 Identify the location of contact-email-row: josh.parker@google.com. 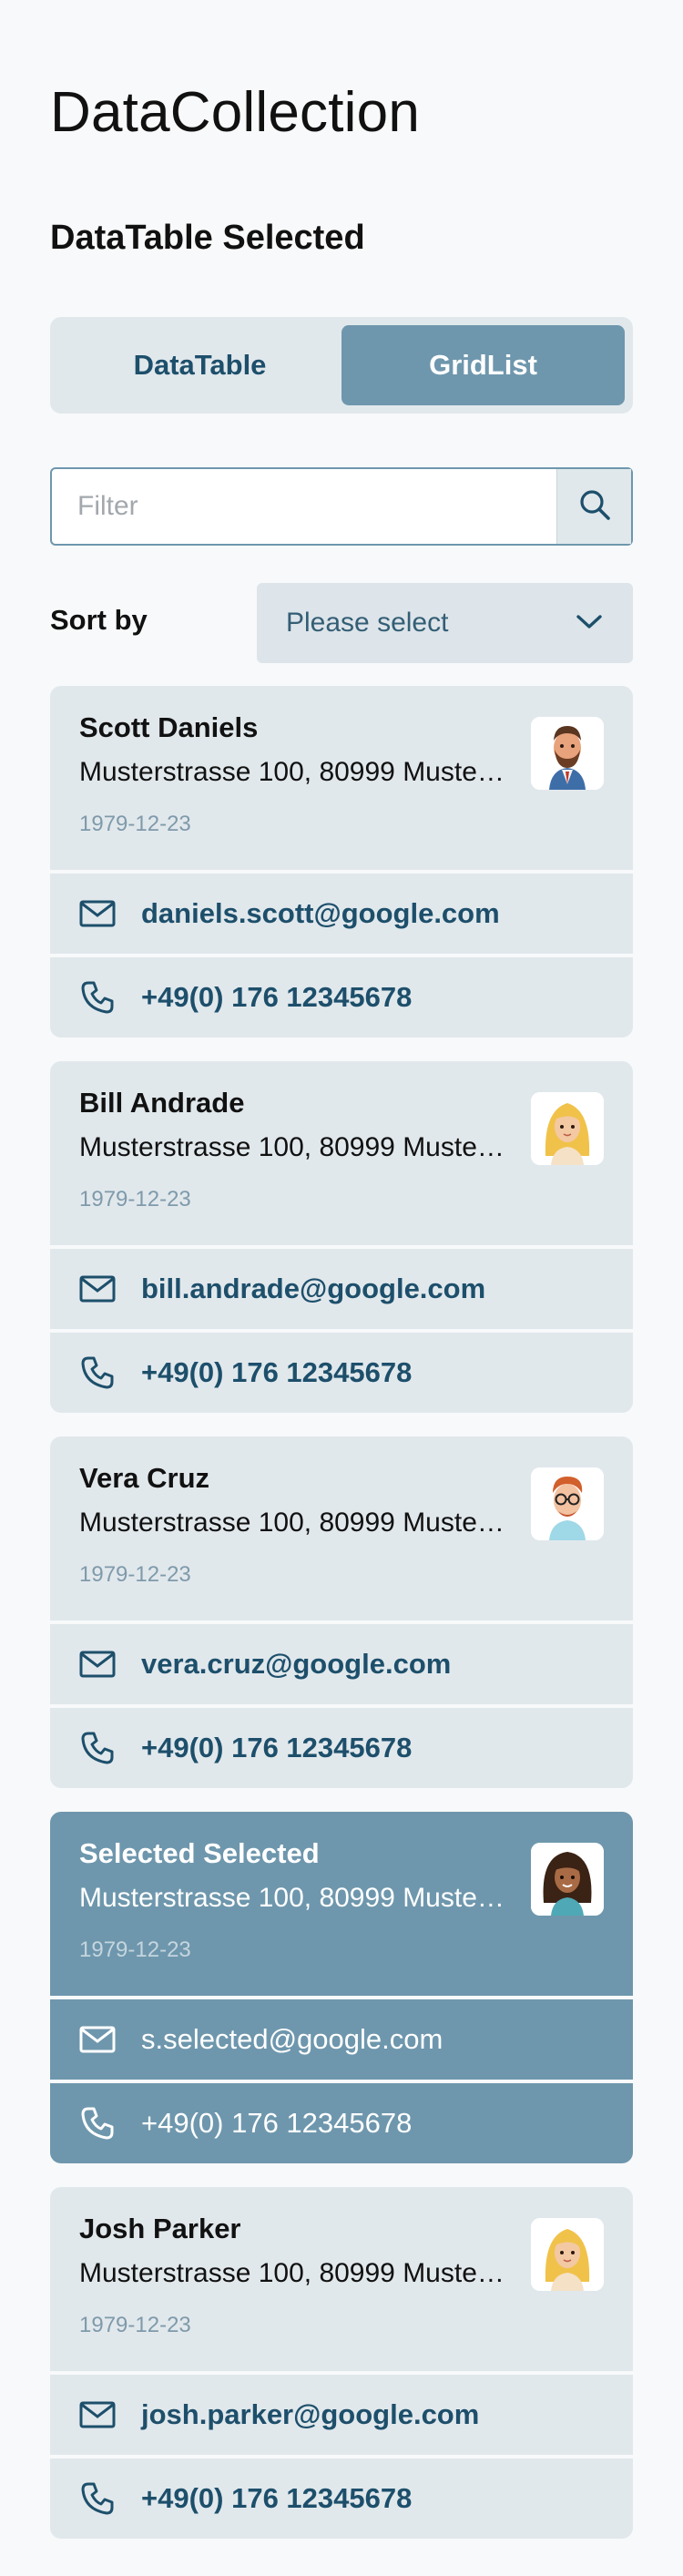
(341, 2415).